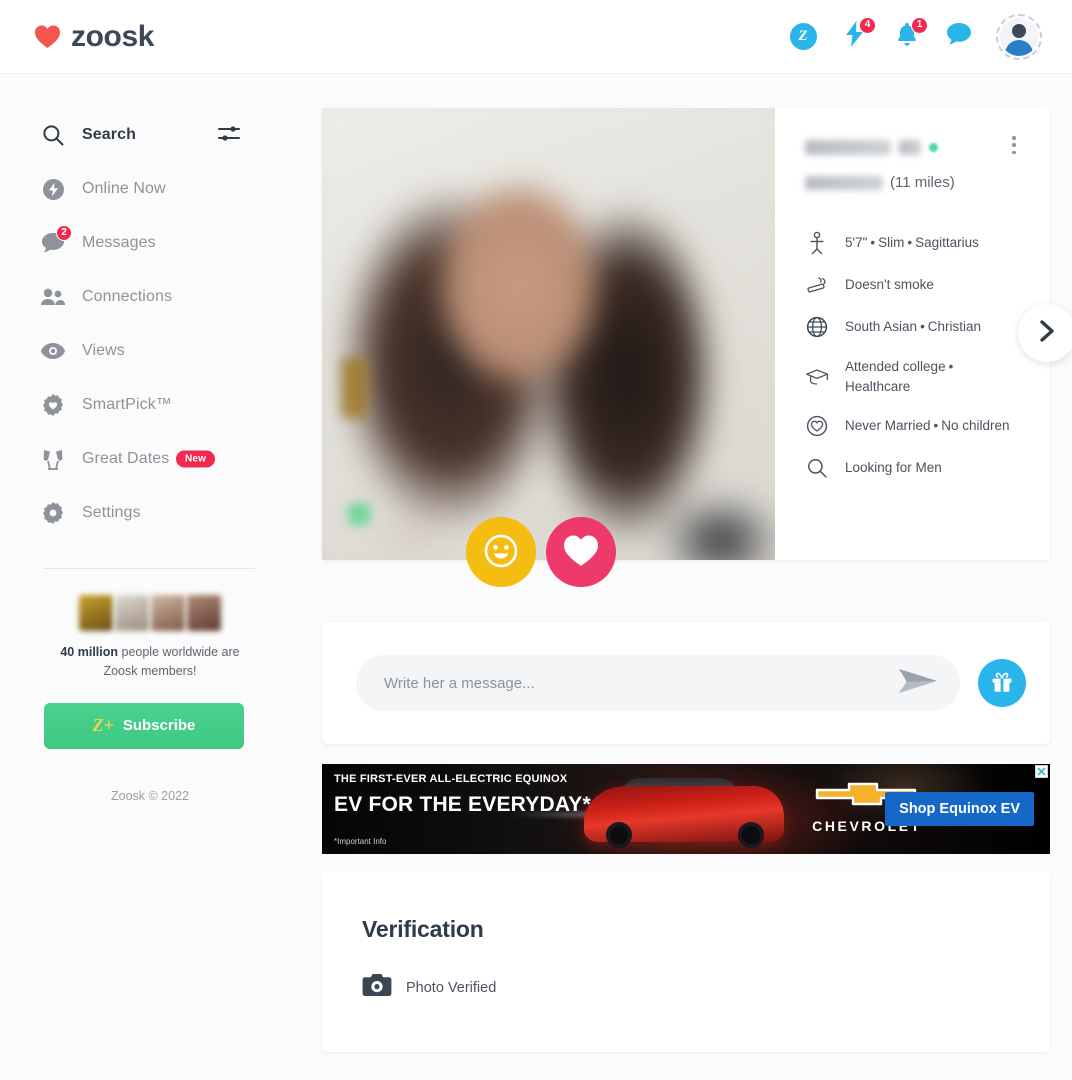  Describe the element at coordinates (89, 652) in the screenshot. I see `promo-bold: 40 million` at that location.